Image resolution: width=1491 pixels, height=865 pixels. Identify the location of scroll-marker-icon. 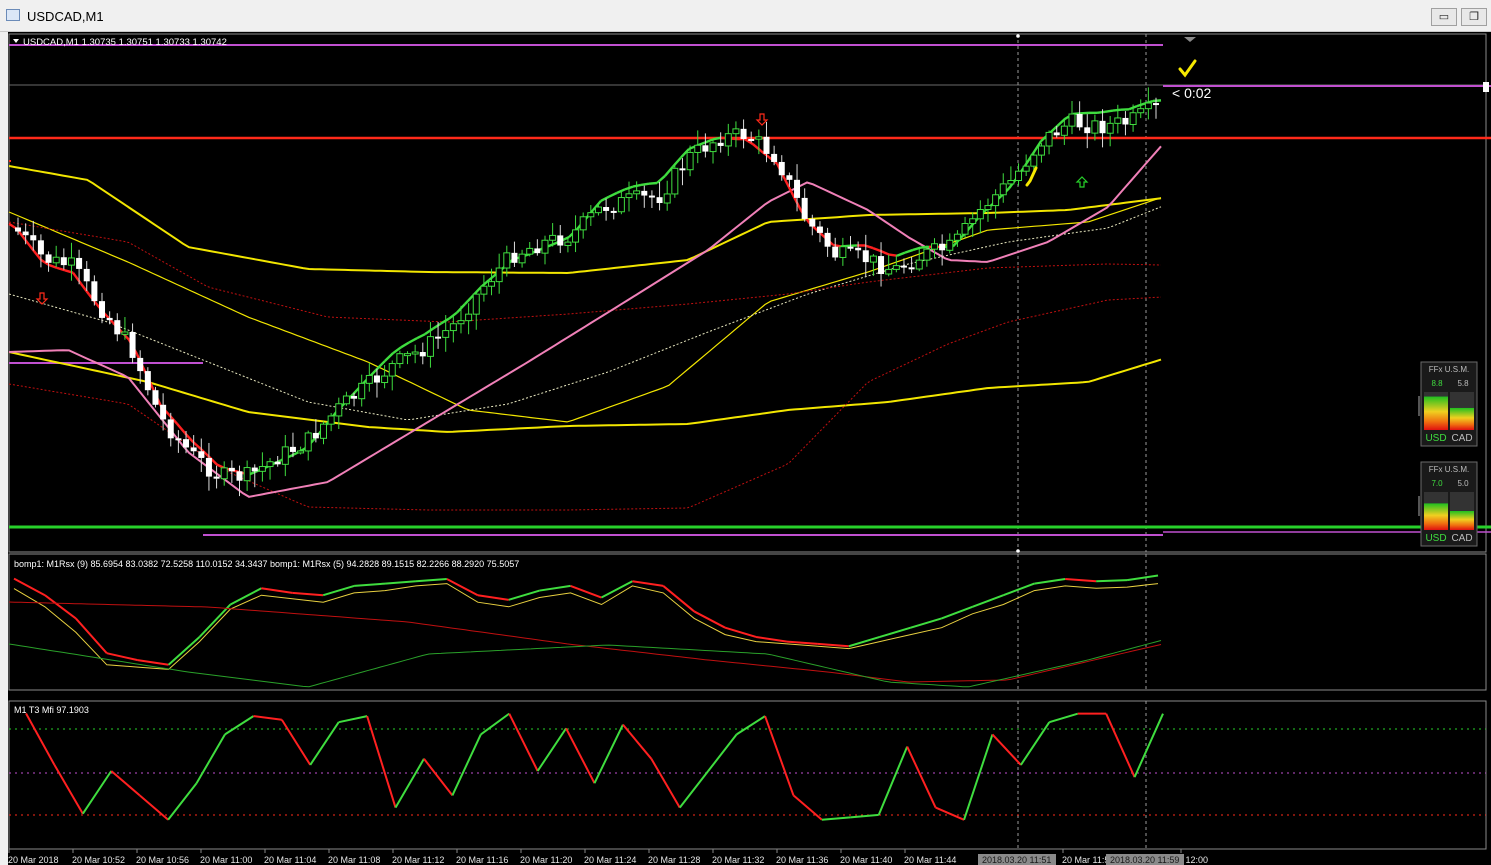
(1190, 39).